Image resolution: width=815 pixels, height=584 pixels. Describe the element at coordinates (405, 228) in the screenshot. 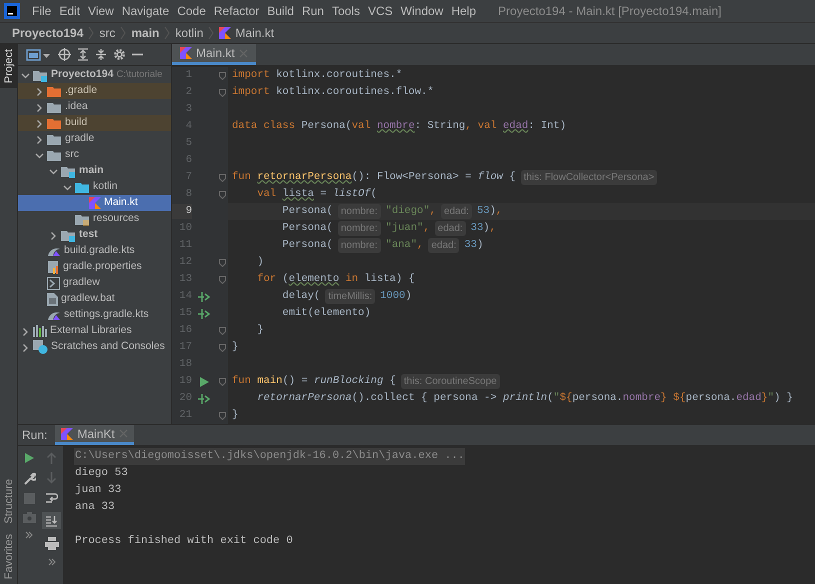

I see `code-token: "juan"` at that location.